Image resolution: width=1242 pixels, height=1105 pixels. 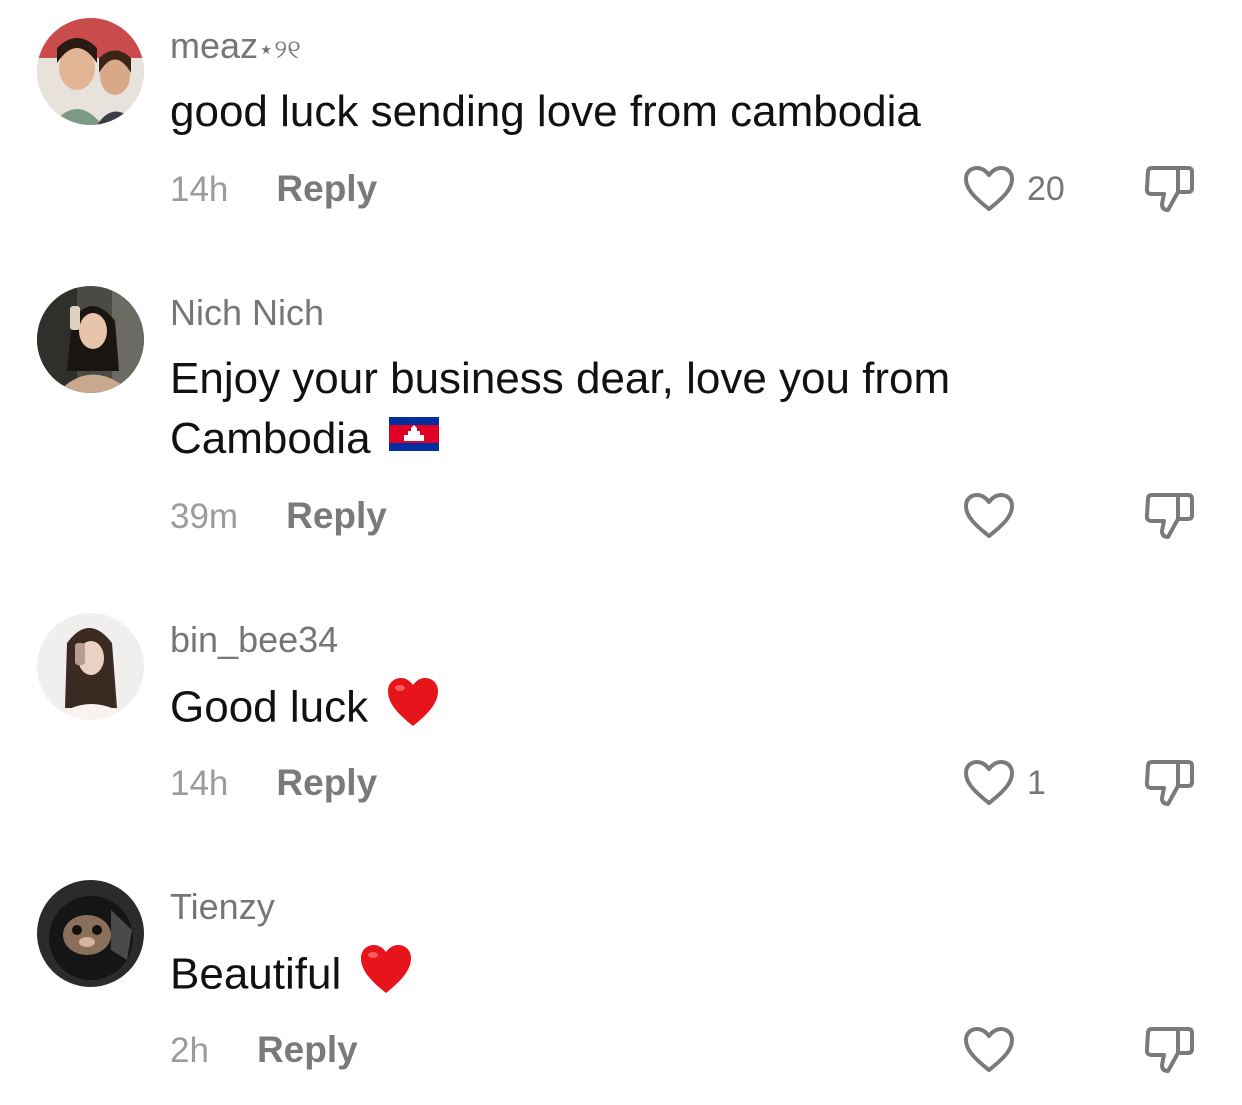 What do you see at coordinates (189, 1050) in the screenshot?
I see `comment-timestamp: 2h` at bounding box center [189, 1050].